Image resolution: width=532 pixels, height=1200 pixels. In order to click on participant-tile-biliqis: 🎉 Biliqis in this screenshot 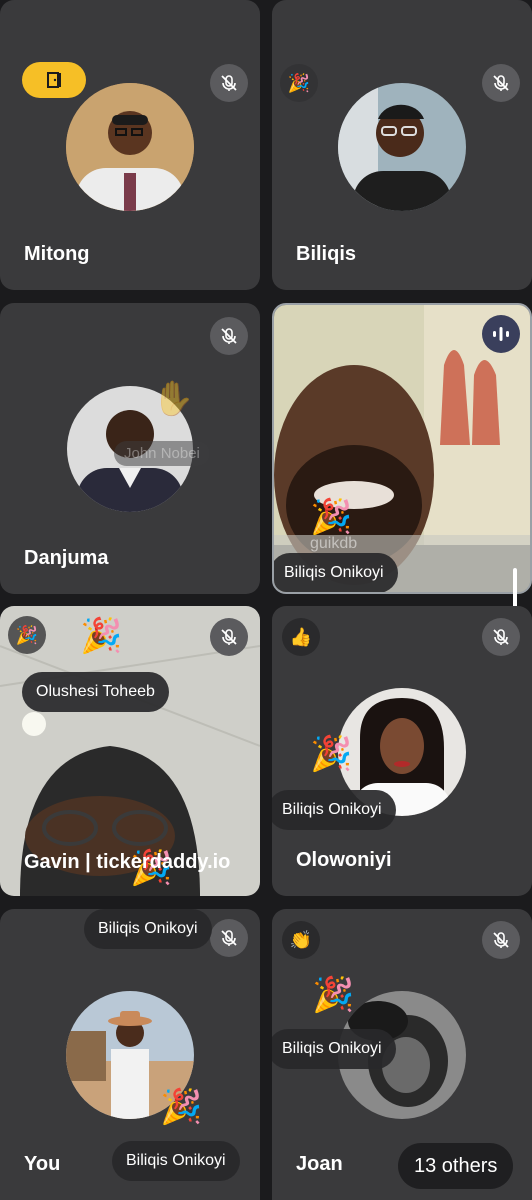, I will do `click(402, 145)`.